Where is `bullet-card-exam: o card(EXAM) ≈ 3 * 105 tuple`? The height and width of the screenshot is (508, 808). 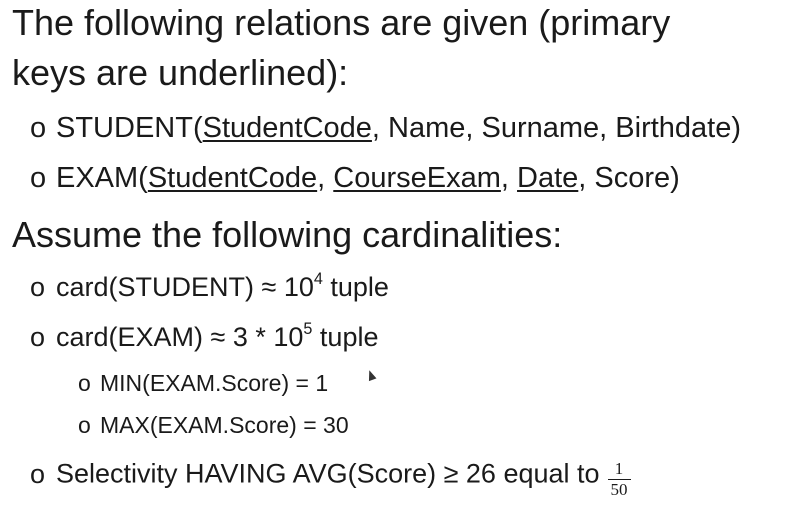 bullet-card-exam: o card(EXAM) ≈ 3 * 105 tuple is located at coordinates (204, 337).